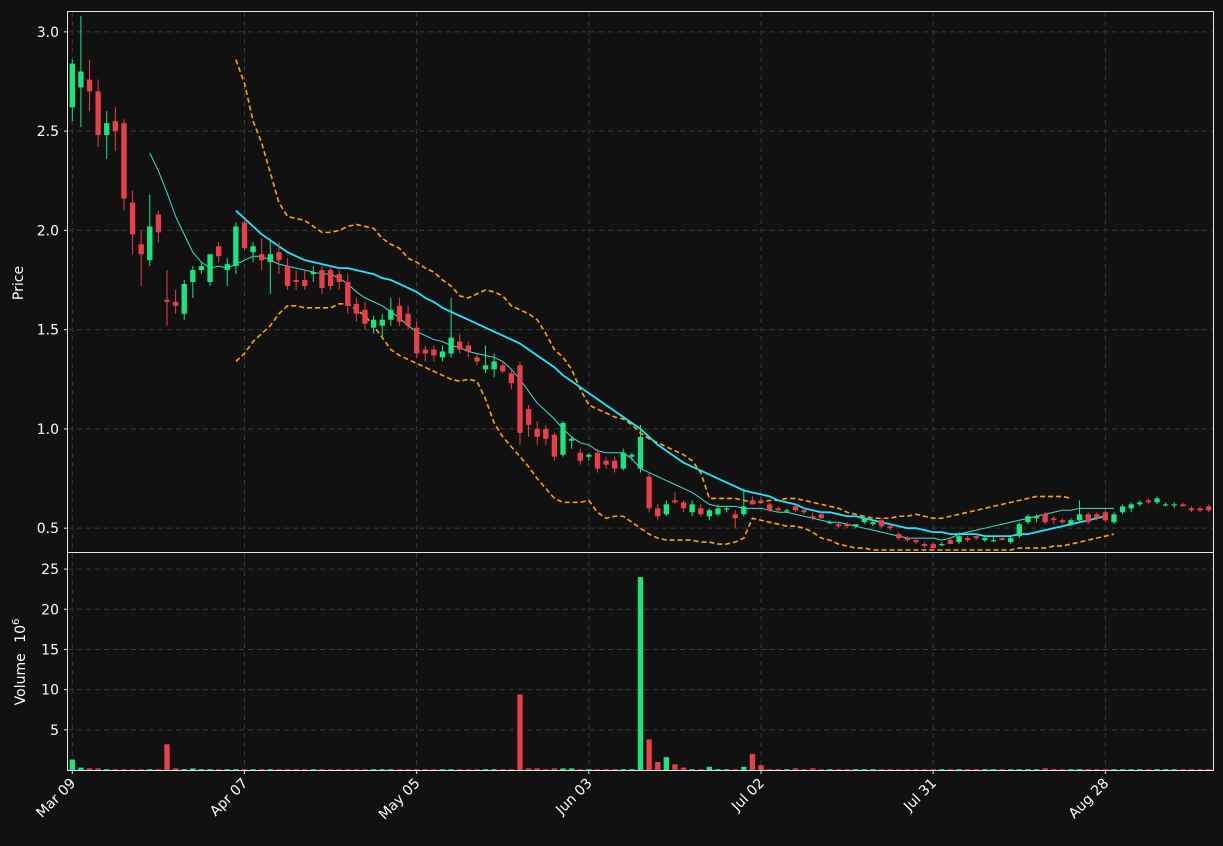 The height and width of the screenshot is (846, 1223). I want to click on volume-tick-label: 25, so click(50, 570).